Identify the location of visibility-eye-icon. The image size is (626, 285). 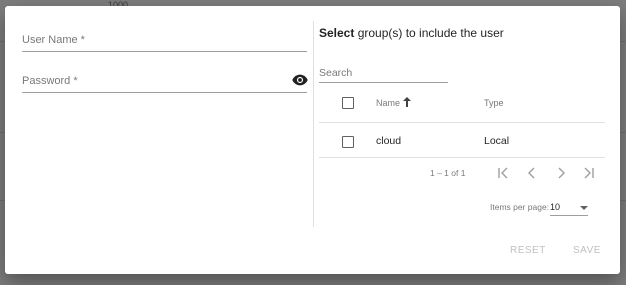
(300, 80).